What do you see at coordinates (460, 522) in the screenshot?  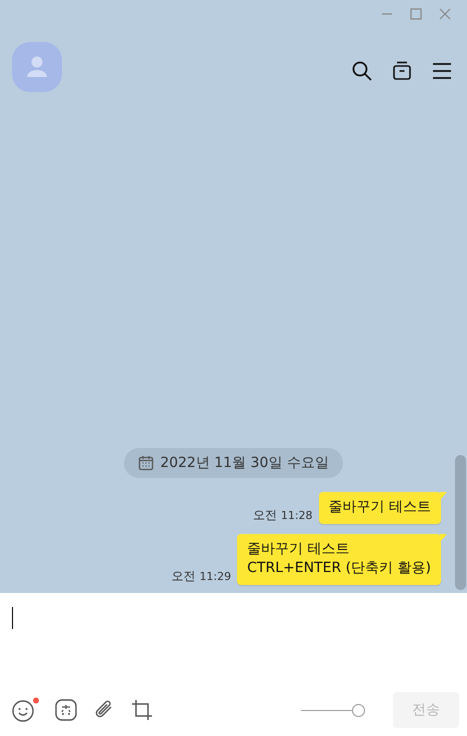 I see `scrollbar-thumb` at bounding box center [460, 522].